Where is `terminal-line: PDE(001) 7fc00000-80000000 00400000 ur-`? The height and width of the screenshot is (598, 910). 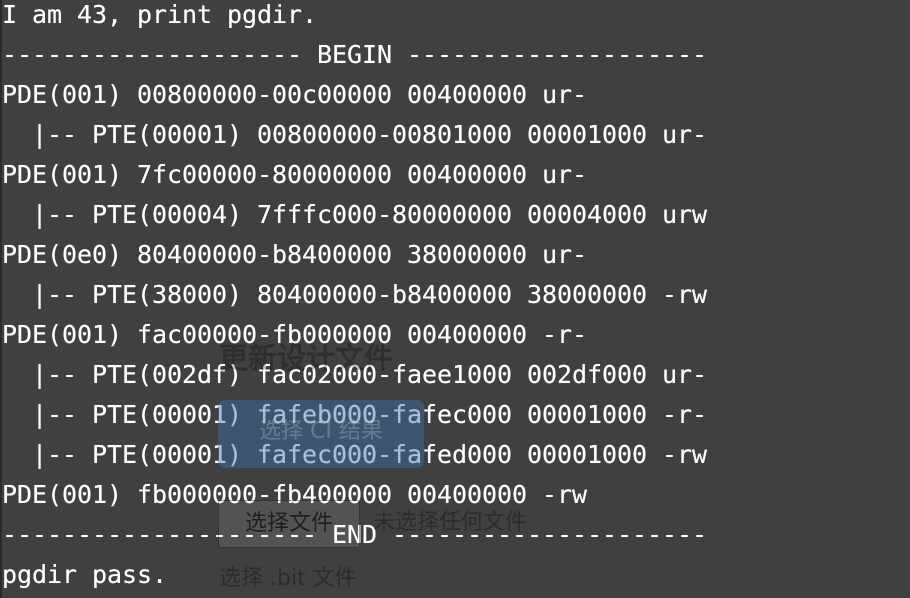
terminal-line: PDE(001) 7fc00000-80000000 00400000 ur- is located at coordinates (295, 174).